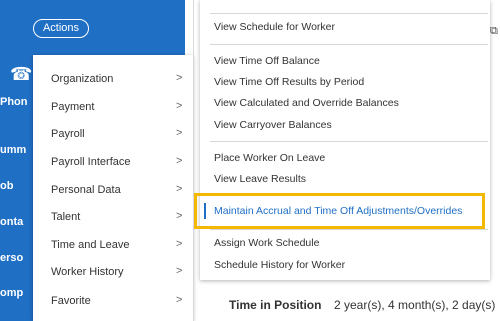  I want to click on actions-button: Actions, so click(61, 28).